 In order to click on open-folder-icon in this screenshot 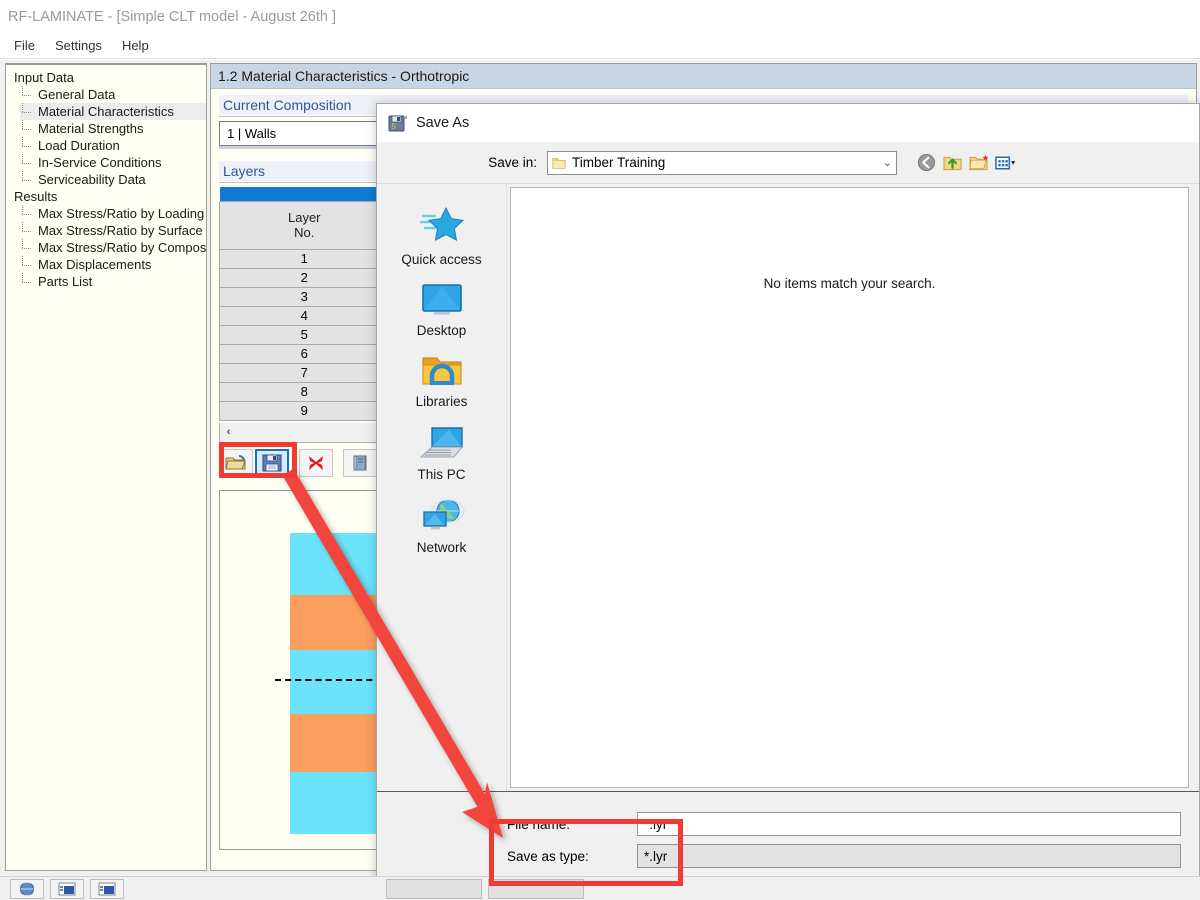, I will do `click(236, 463)`.